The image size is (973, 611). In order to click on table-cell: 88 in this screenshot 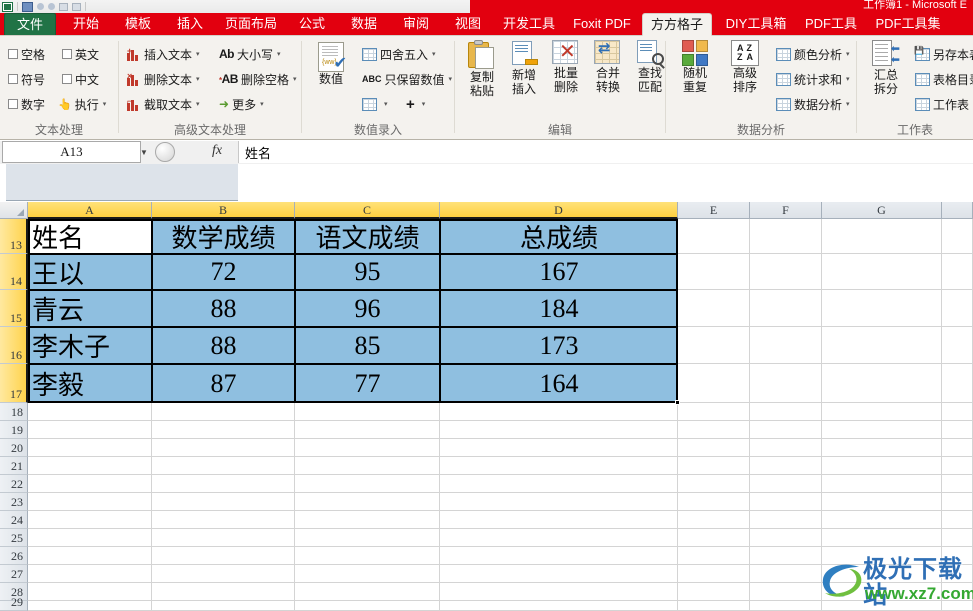, I will do `click(223, 308)`.